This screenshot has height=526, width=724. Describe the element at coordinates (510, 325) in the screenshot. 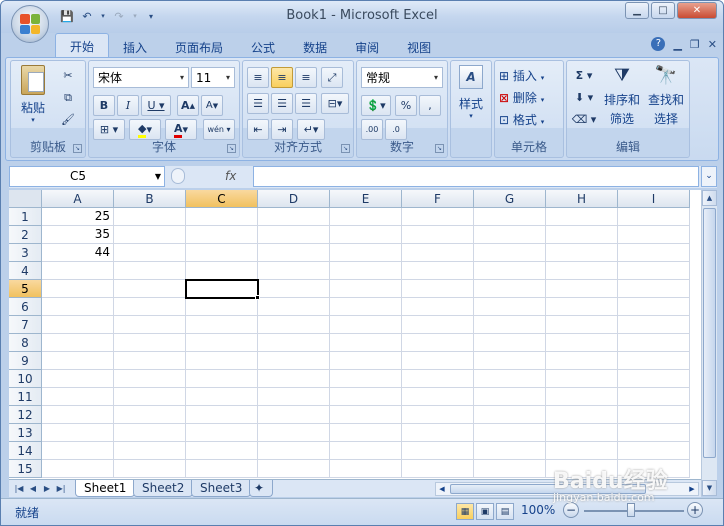

I see `cell-g7` at that location.